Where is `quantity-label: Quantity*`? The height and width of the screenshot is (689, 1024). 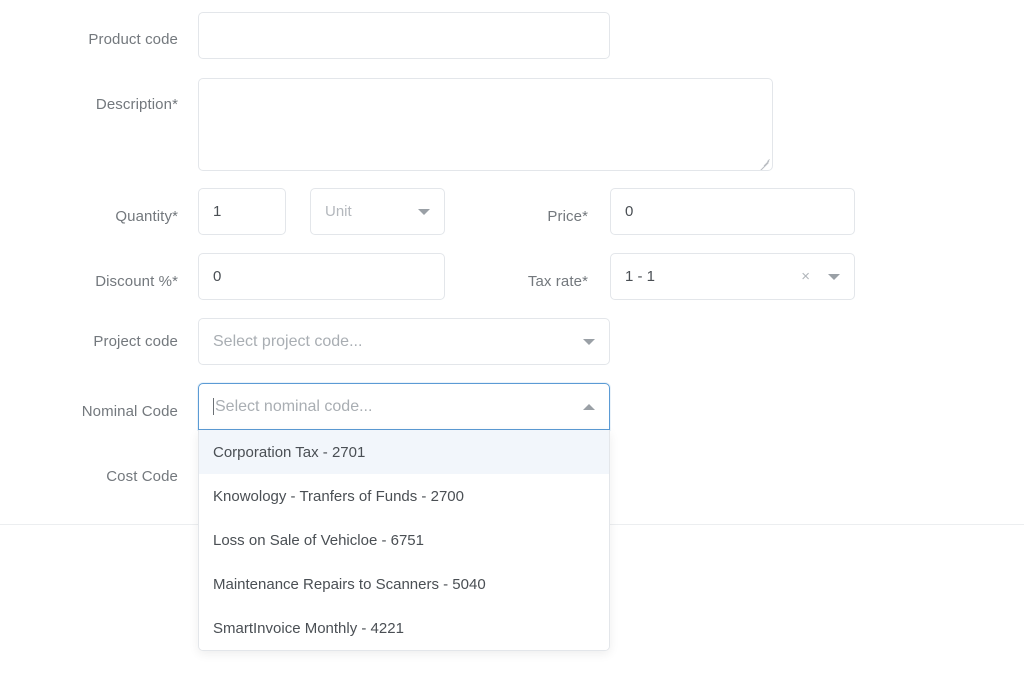
quantity-label: Quantity* is located at coordinates (89, 216).